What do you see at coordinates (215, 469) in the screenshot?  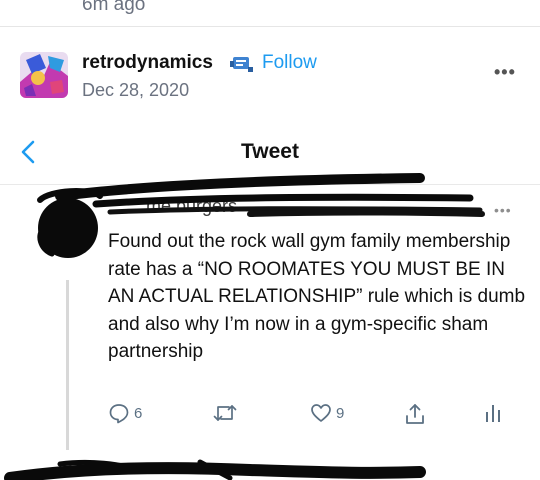 I see `redaction-scribble-bottom` at bounding box center [215, 469].